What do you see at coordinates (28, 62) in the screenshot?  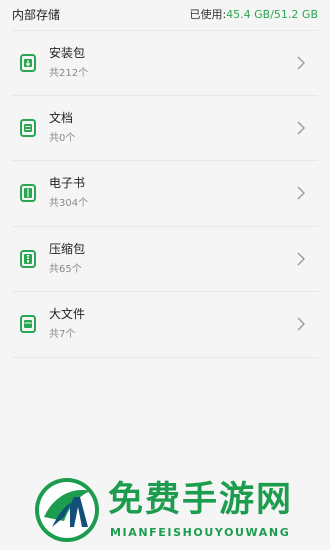 I see `apk-icon` at bounding box center [28, 62].